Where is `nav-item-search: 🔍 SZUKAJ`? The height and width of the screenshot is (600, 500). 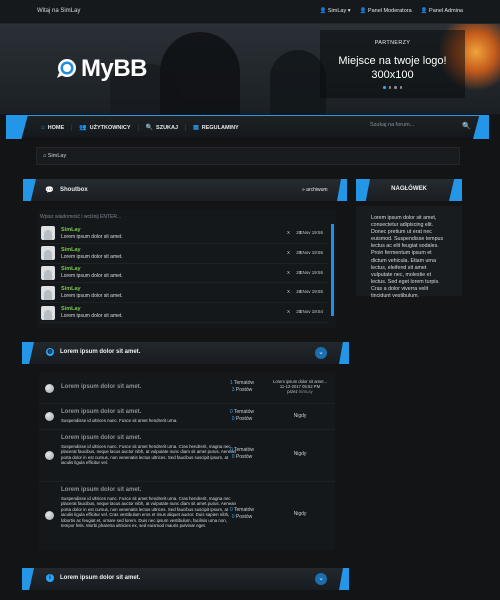 nav-item-search: 🔍 SZUKAJ is located at coordinates (163, 127).